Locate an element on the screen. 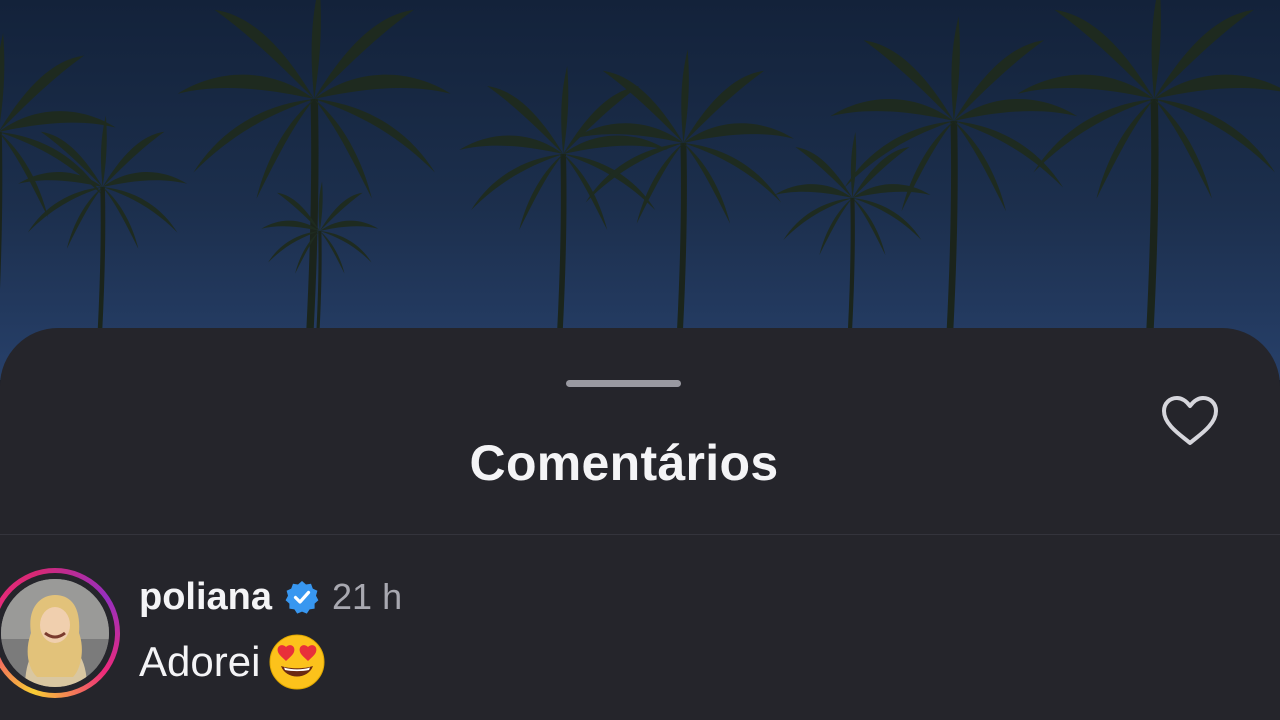 The height and width of the screenshot is (720, 1280). avatar is located at coordinates (55, 633).